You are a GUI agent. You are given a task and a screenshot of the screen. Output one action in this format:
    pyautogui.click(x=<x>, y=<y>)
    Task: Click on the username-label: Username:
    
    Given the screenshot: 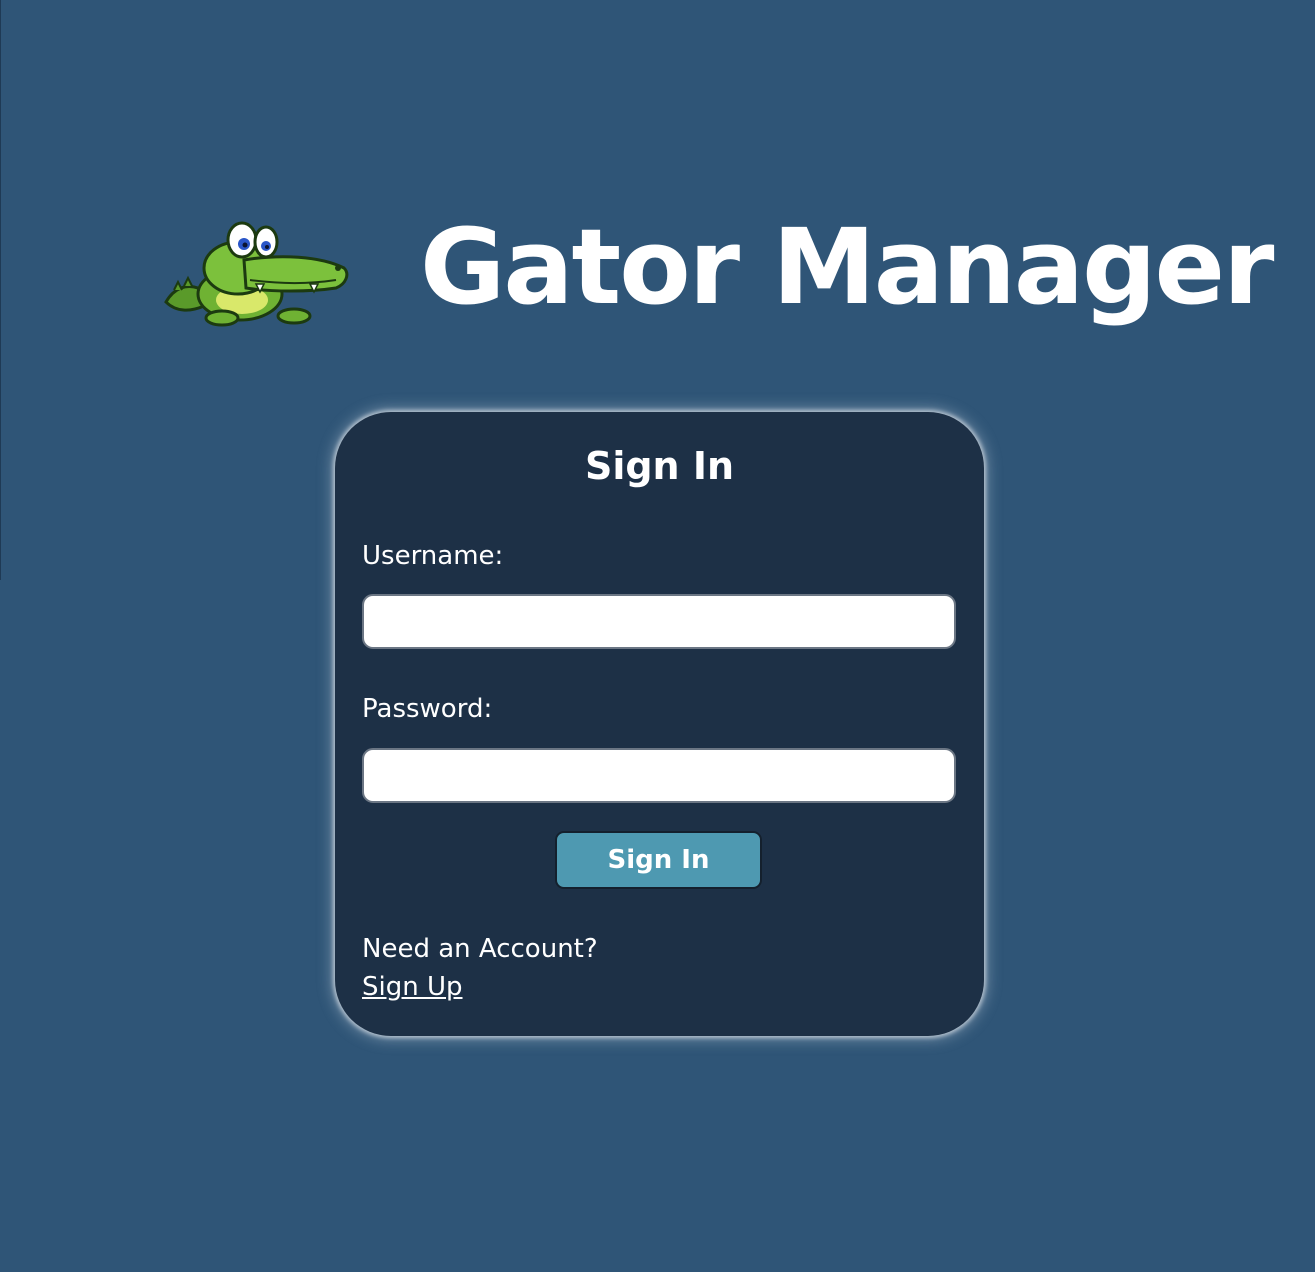 What is the action you would take?
    pyautogui.click(x=433, y=556)
    